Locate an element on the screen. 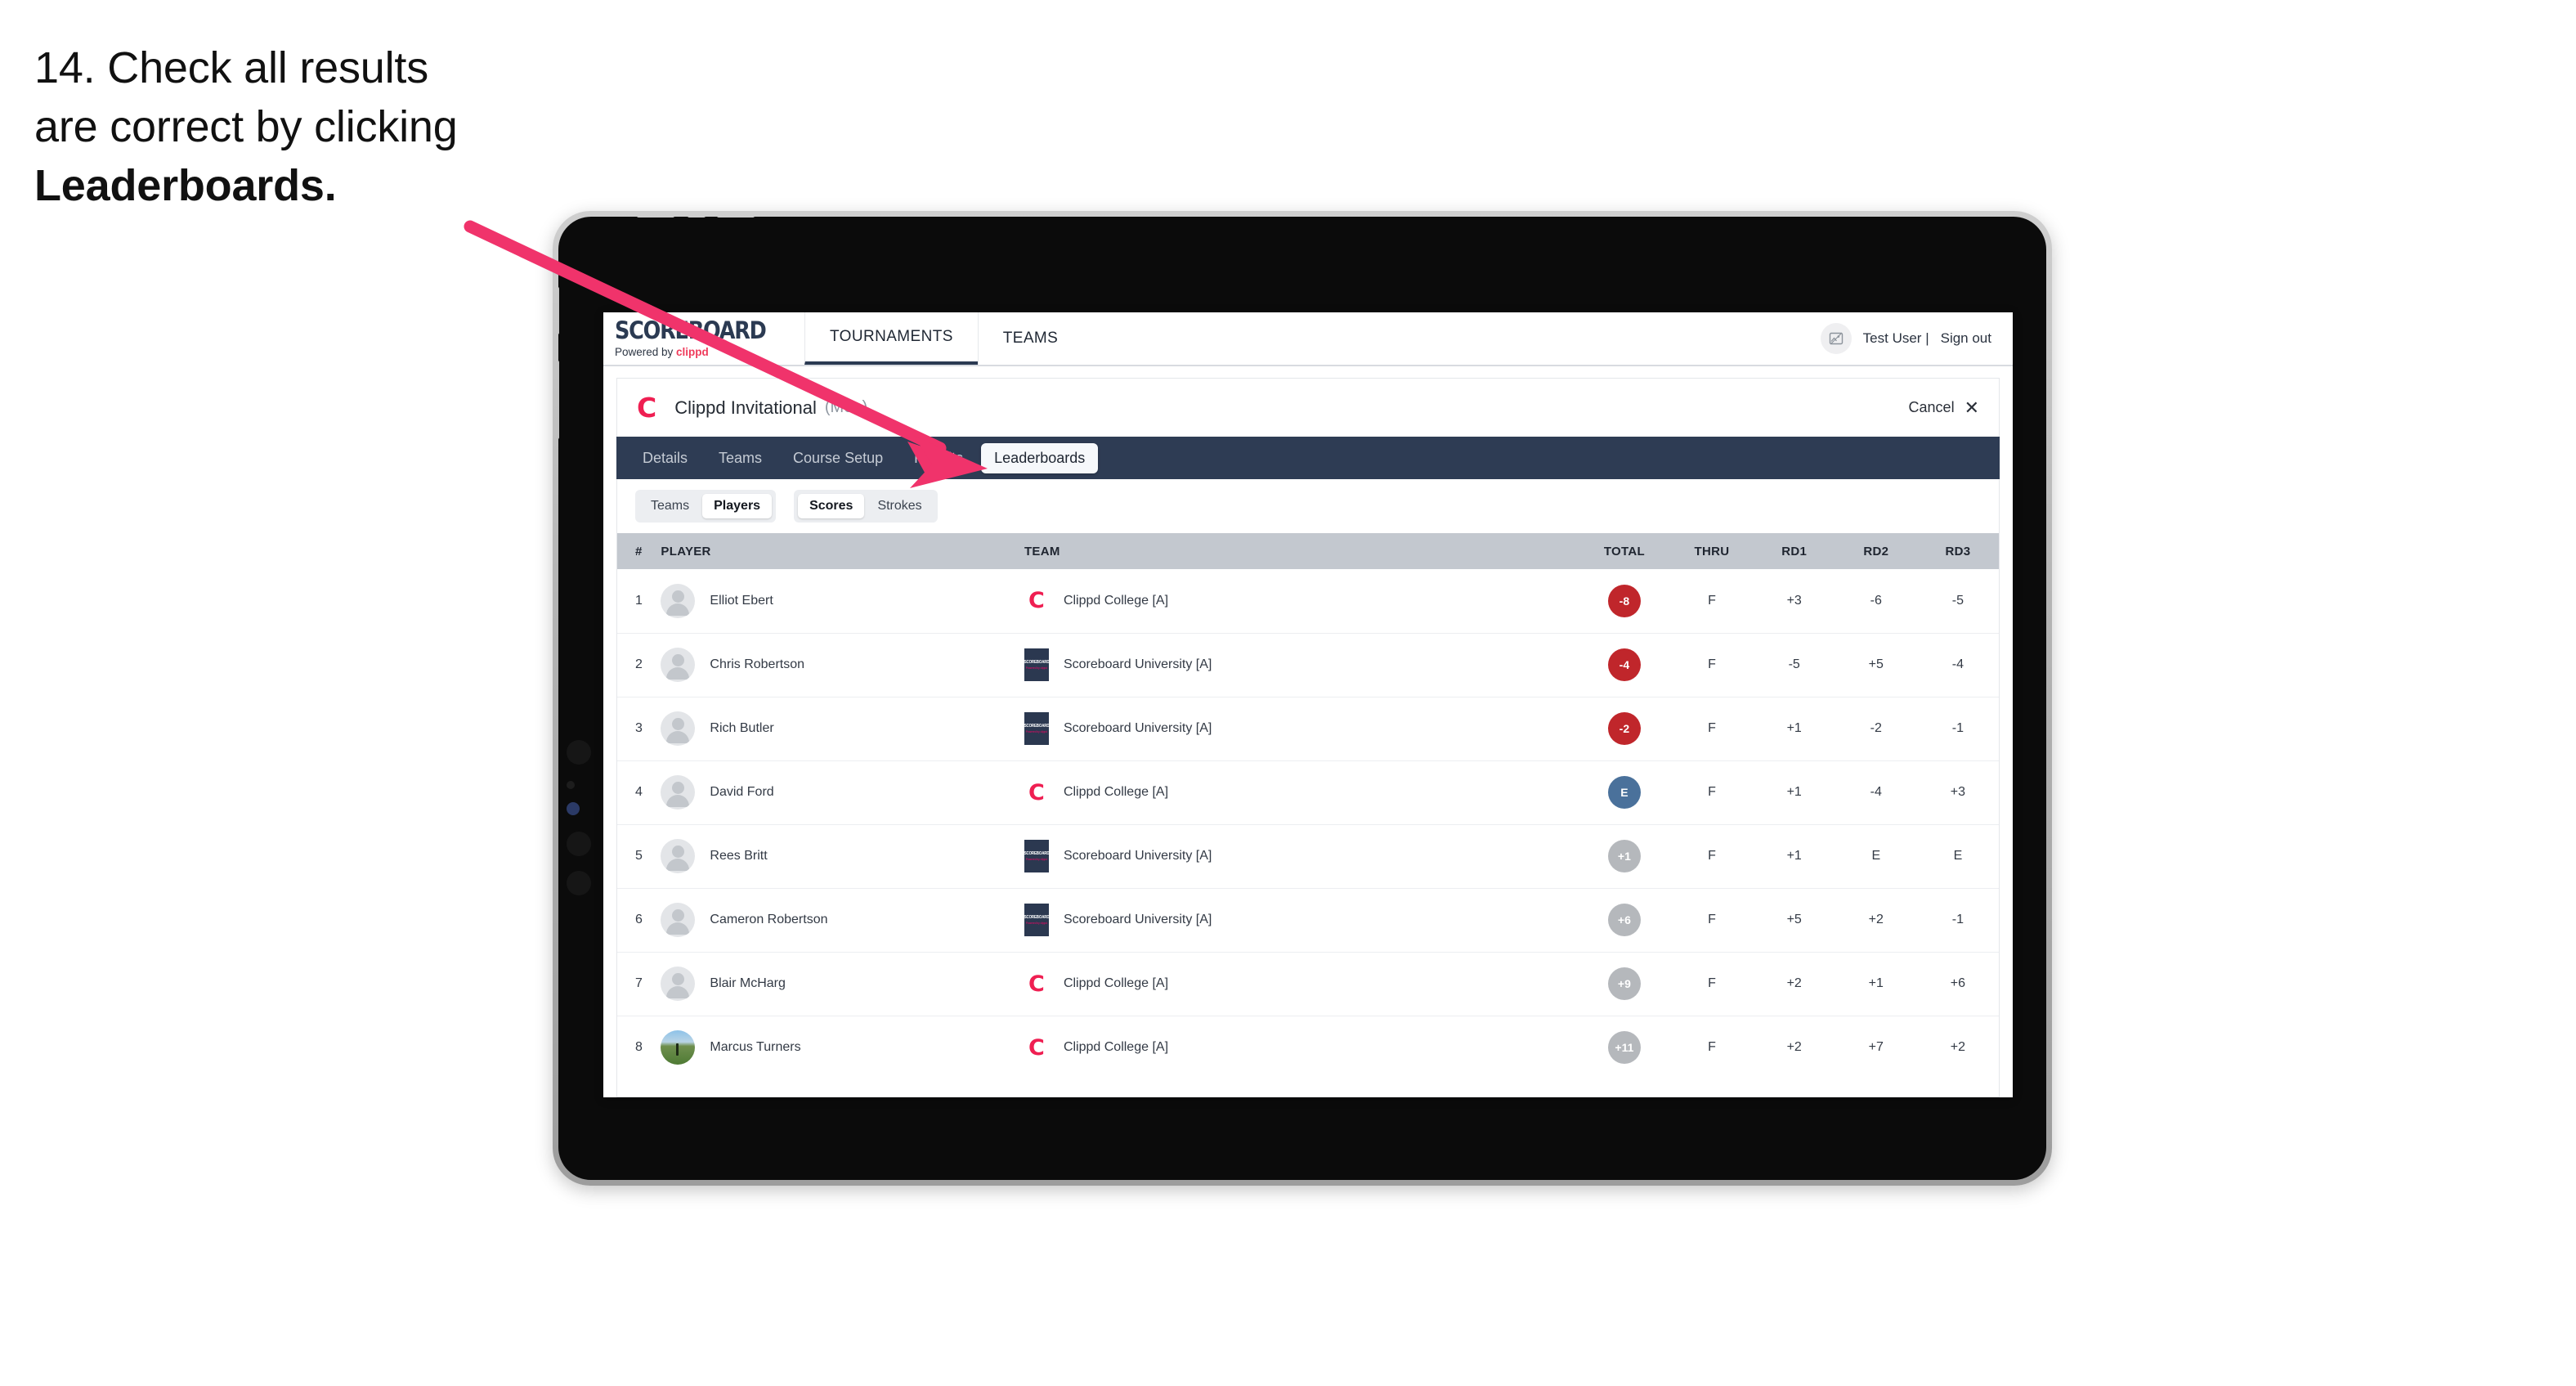 The image size is (2576, 1386). tab-details-label: Details is located at coordinates (666, 458).